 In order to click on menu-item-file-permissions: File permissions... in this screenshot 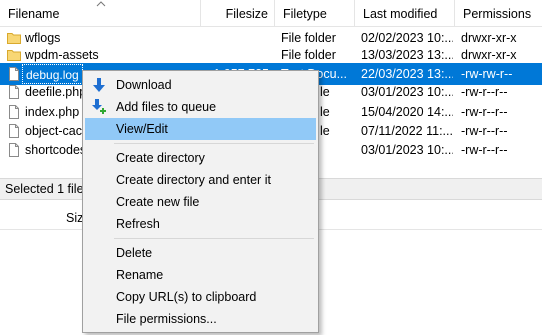, I will do `click(200, 319)`.